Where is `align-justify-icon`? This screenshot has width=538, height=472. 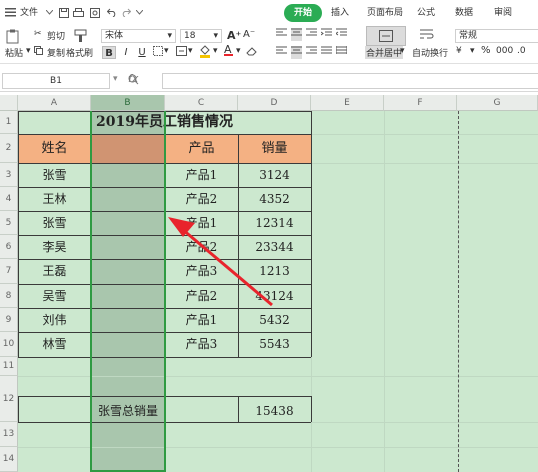 align-justify-icon is located at coordinates (326, 52).